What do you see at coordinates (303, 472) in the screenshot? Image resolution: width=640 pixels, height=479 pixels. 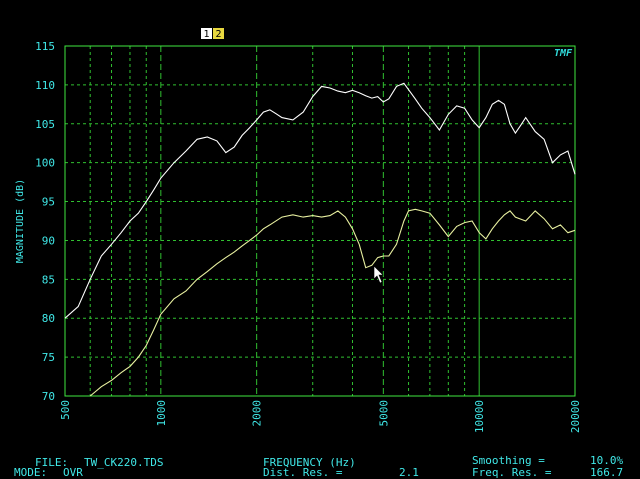 I see `dist-res-label: Dist. Res. =` at bounding box center [303, 472].